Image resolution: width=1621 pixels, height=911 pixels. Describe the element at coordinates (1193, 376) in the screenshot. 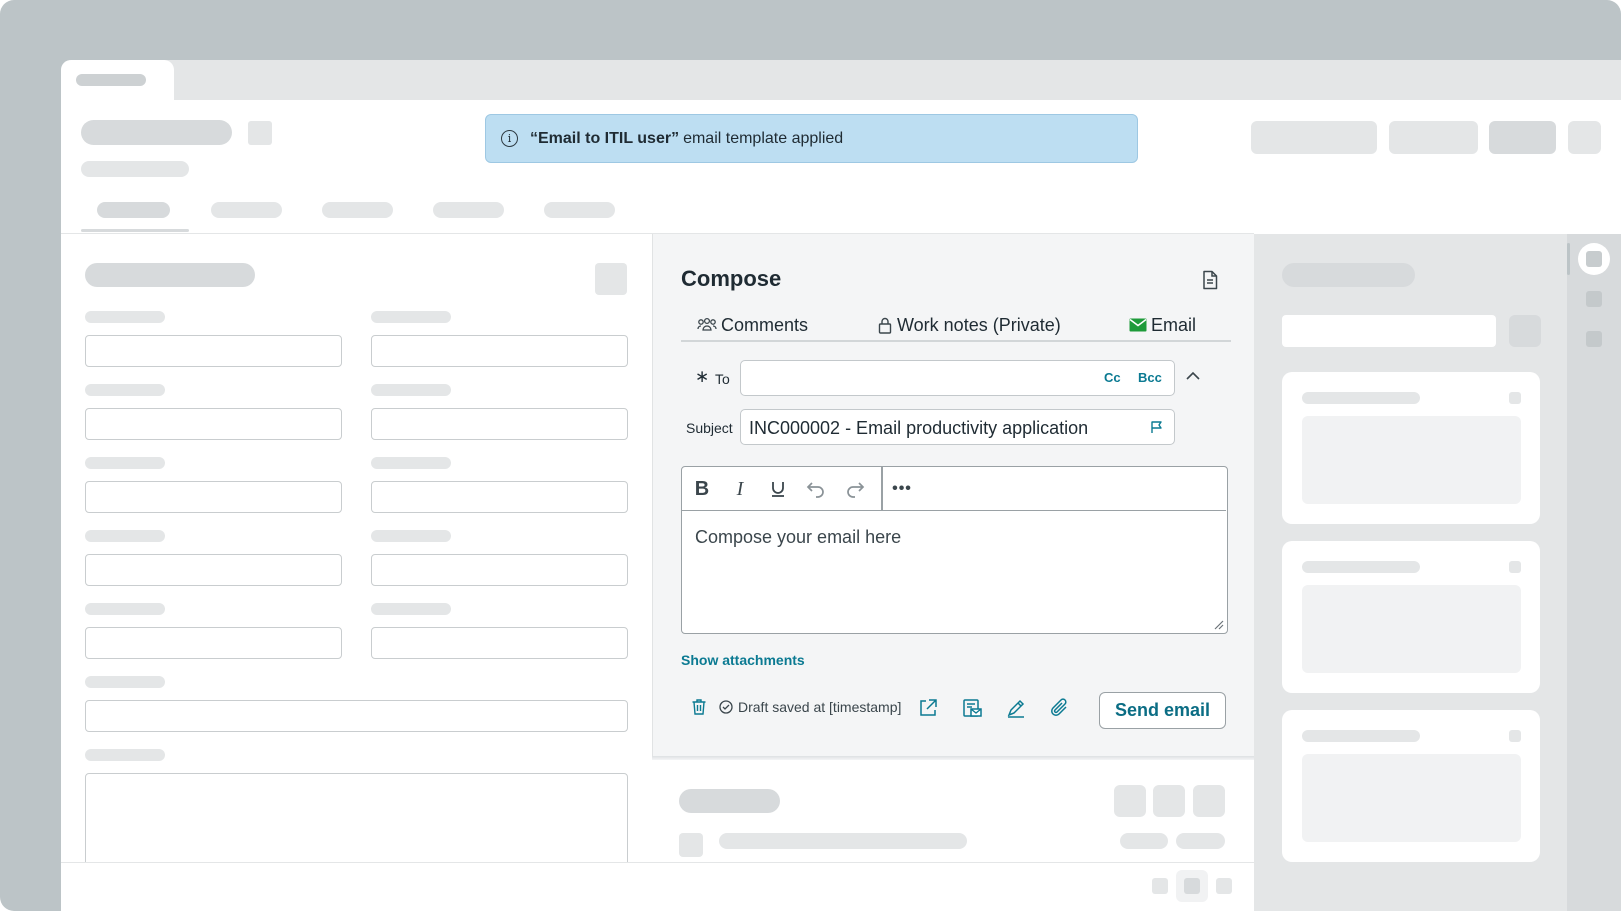

I see `chevron-up-icon` at that location.